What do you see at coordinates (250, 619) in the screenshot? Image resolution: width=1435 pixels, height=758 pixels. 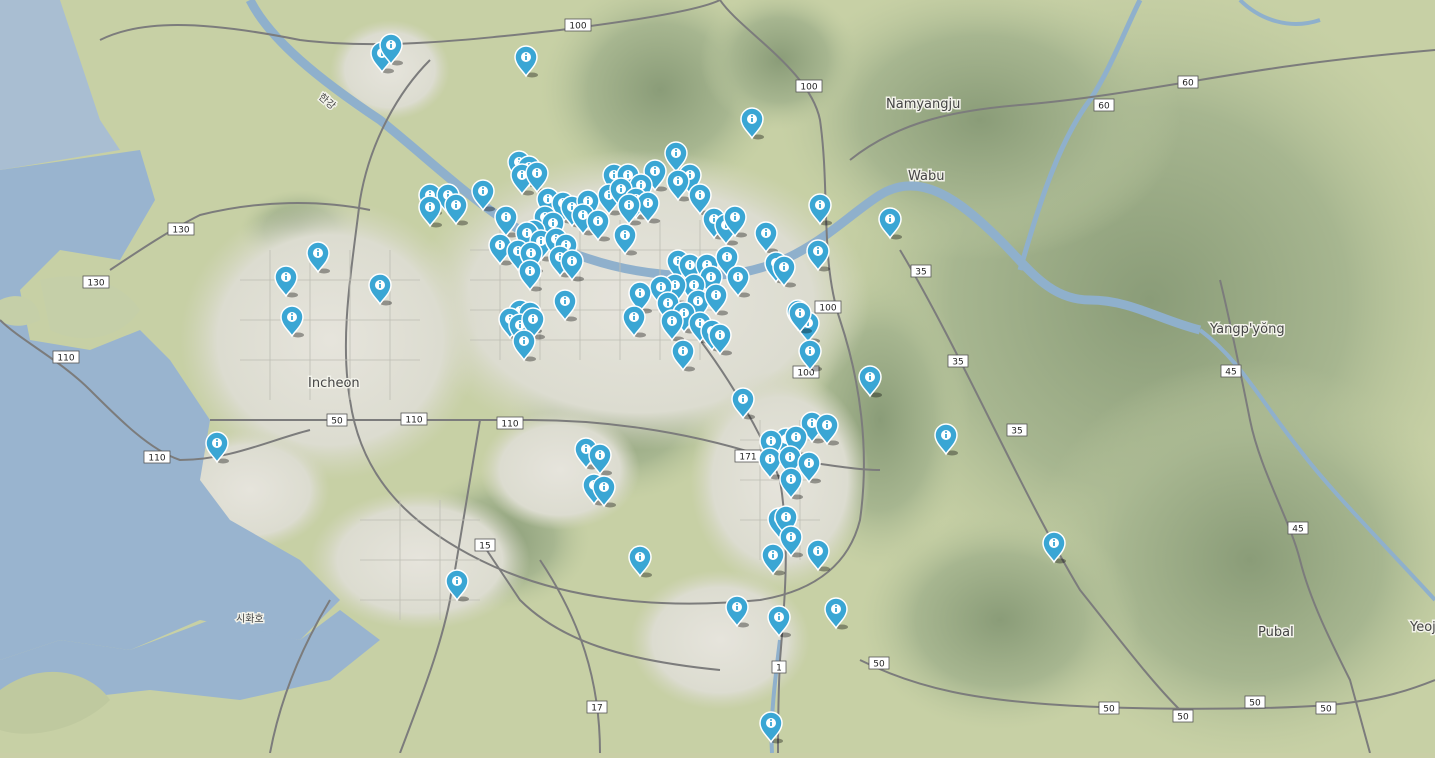 I see `label-sihwaho: 시화호` at bounding box center [250, 619].